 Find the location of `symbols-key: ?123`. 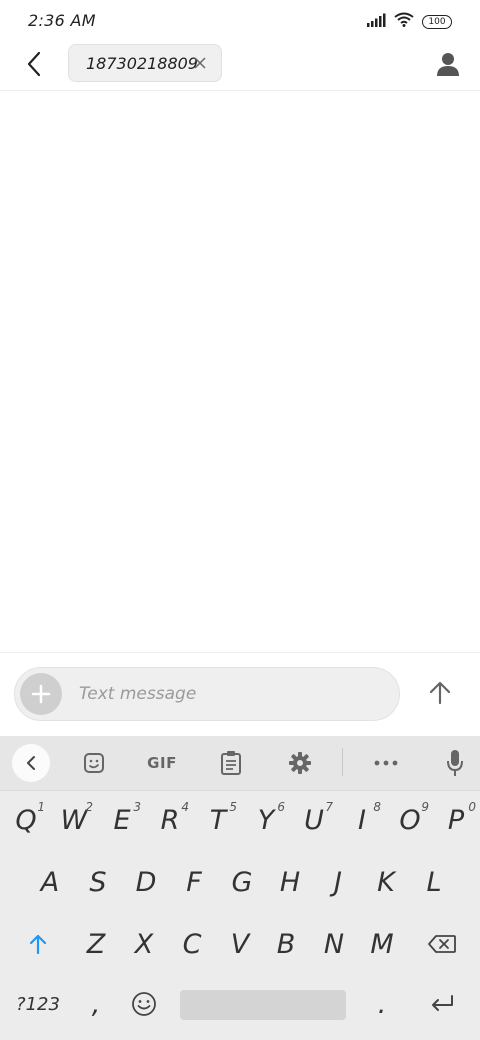

symbols-key: ?123 is located at coordinates (38, 1004).